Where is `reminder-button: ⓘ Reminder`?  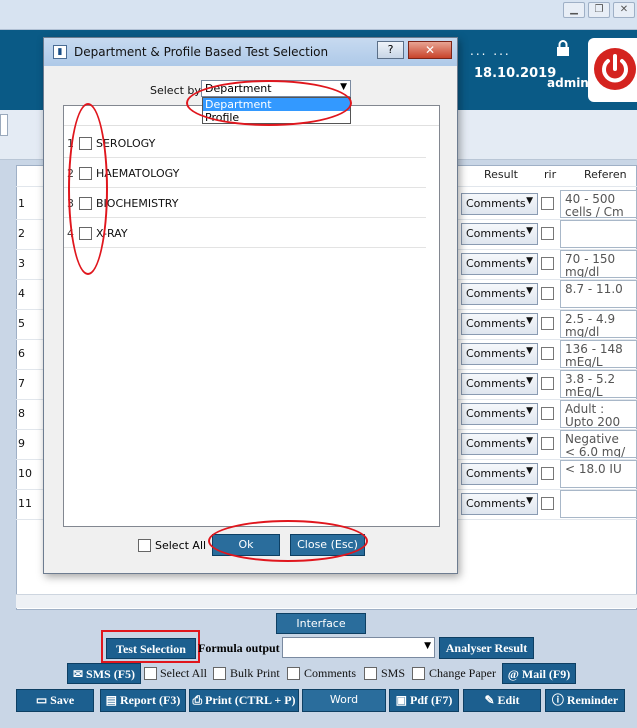
reminder-button: ⓘ Reminder is located at coordinates (585, 700).